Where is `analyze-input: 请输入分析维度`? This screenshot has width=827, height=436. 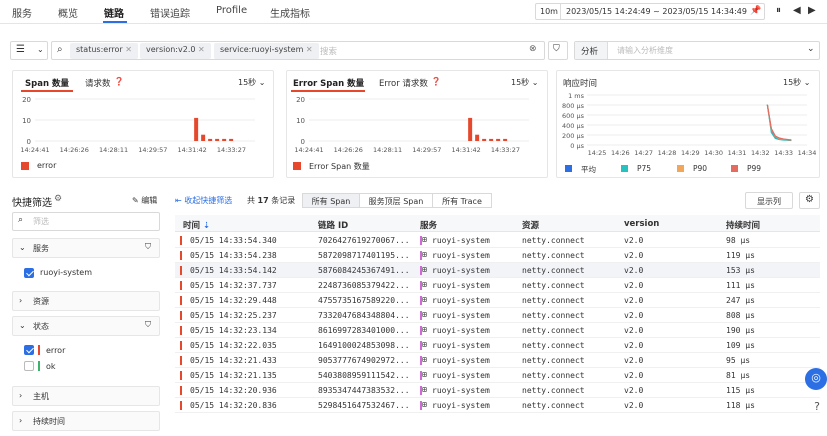 analyze-input: 请输入分析维度 is located at coordinates (645, 50).